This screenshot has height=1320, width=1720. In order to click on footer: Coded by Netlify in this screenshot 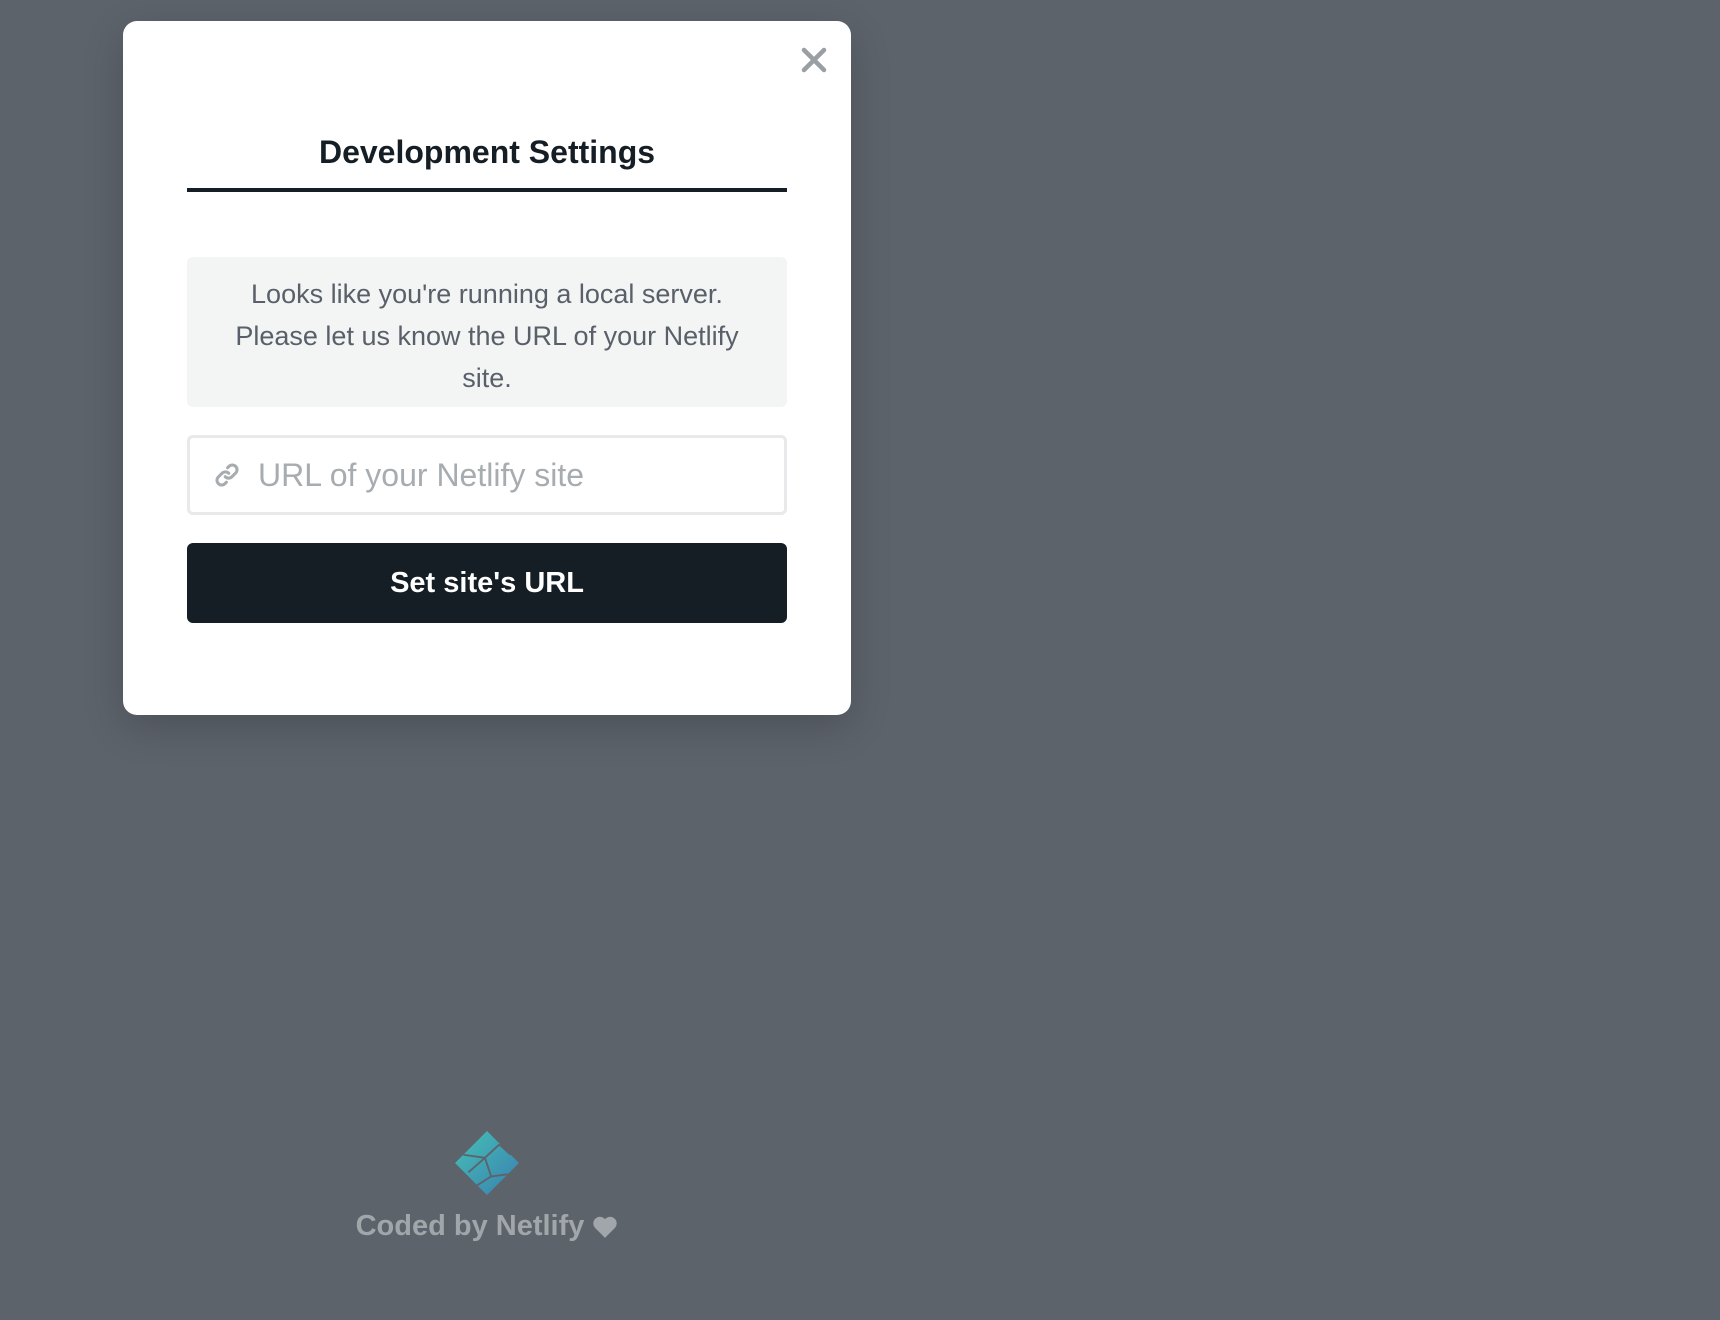, I will do `click(487, 1186)`.